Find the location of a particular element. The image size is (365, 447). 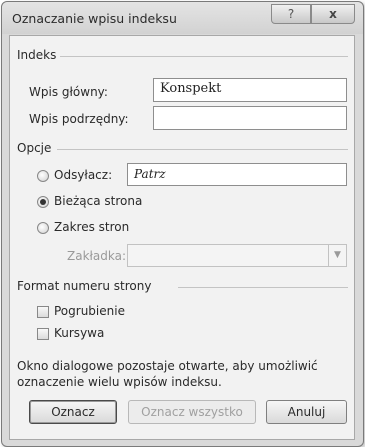

cross-reference-input: Patrz is located at coordinates (237, 174).